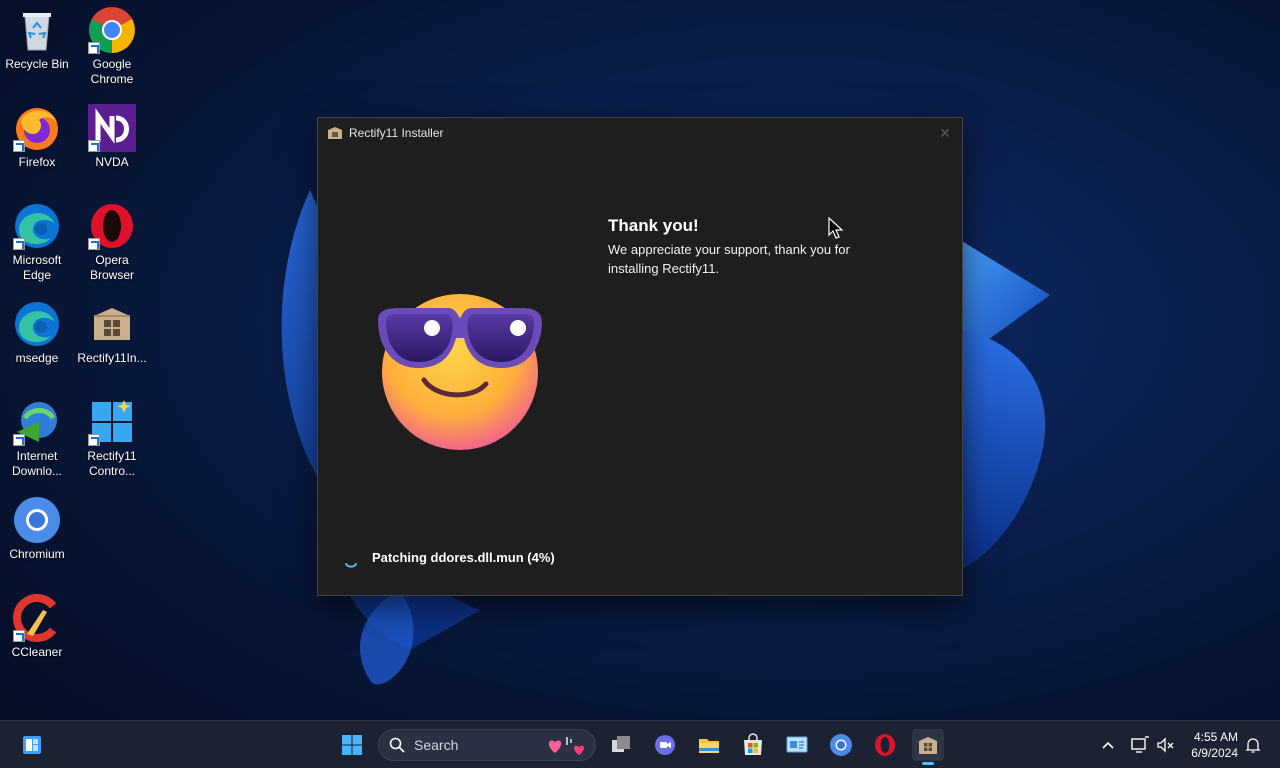 This screenshot has height=768, width=1280. I want to click on widgets-button, so click(32, 745).